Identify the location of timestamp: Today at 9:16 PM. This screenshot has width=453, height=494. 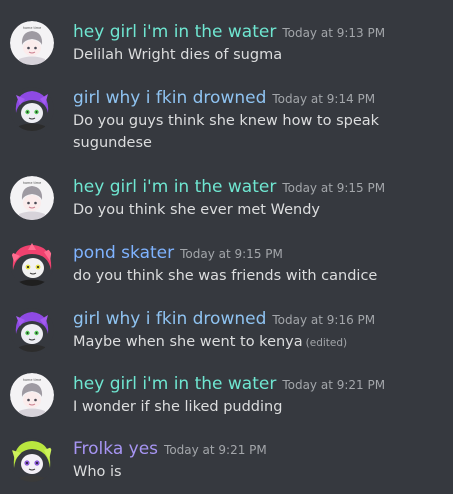
(324, 320).